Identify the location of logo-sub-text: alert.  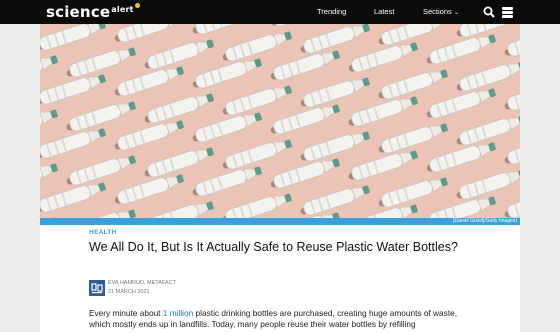
(122, 9).